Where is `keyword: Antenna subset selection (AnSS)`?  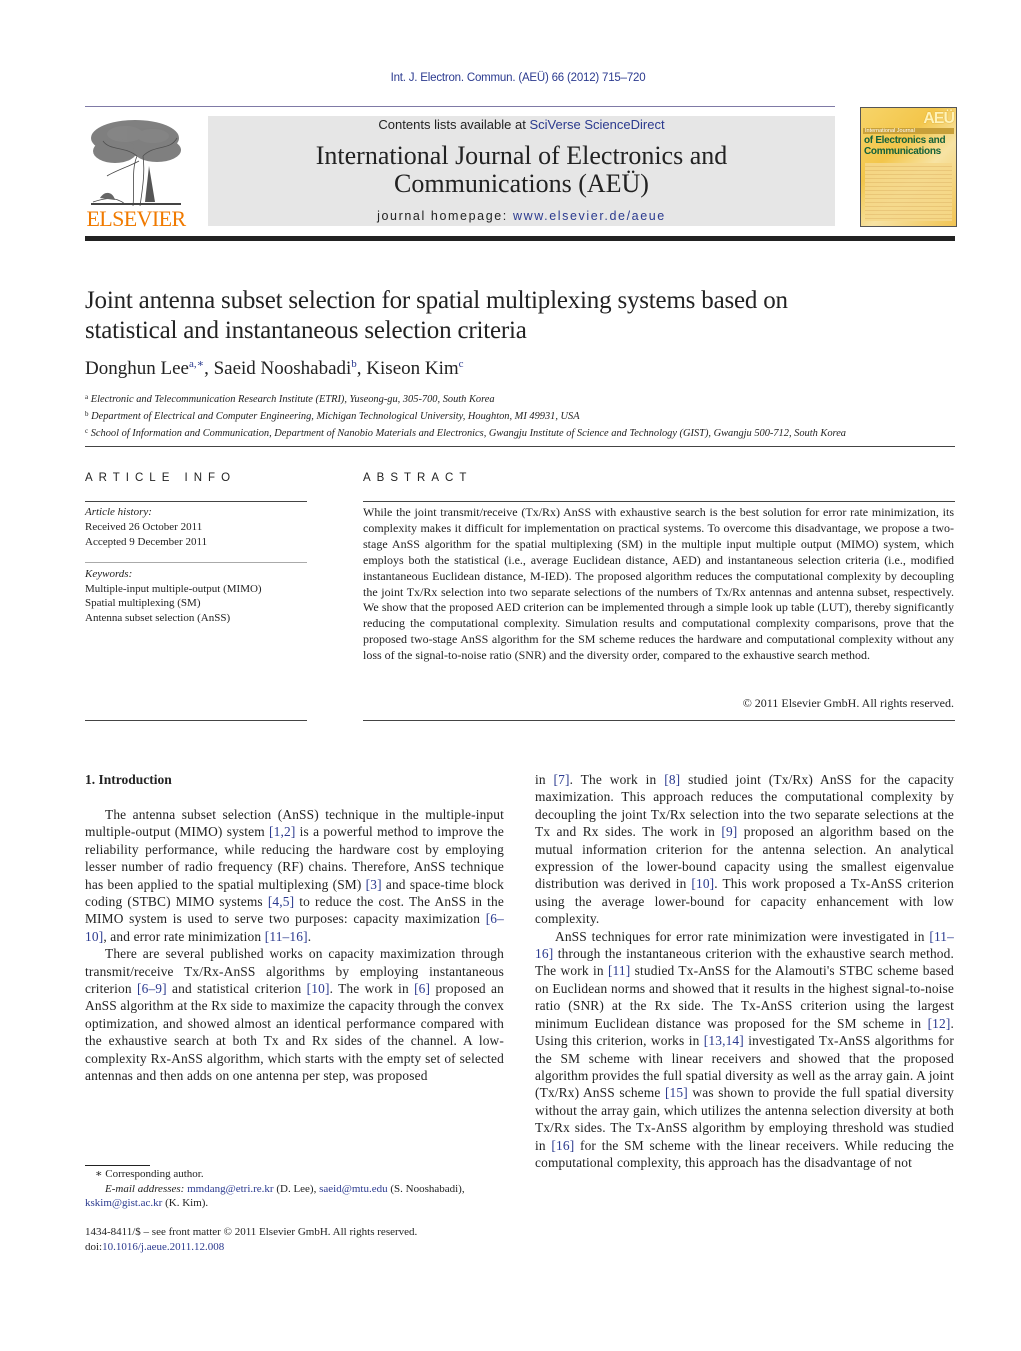 keyword: Antenna subset selection (AnSS) is located at coordinates (158, 617).